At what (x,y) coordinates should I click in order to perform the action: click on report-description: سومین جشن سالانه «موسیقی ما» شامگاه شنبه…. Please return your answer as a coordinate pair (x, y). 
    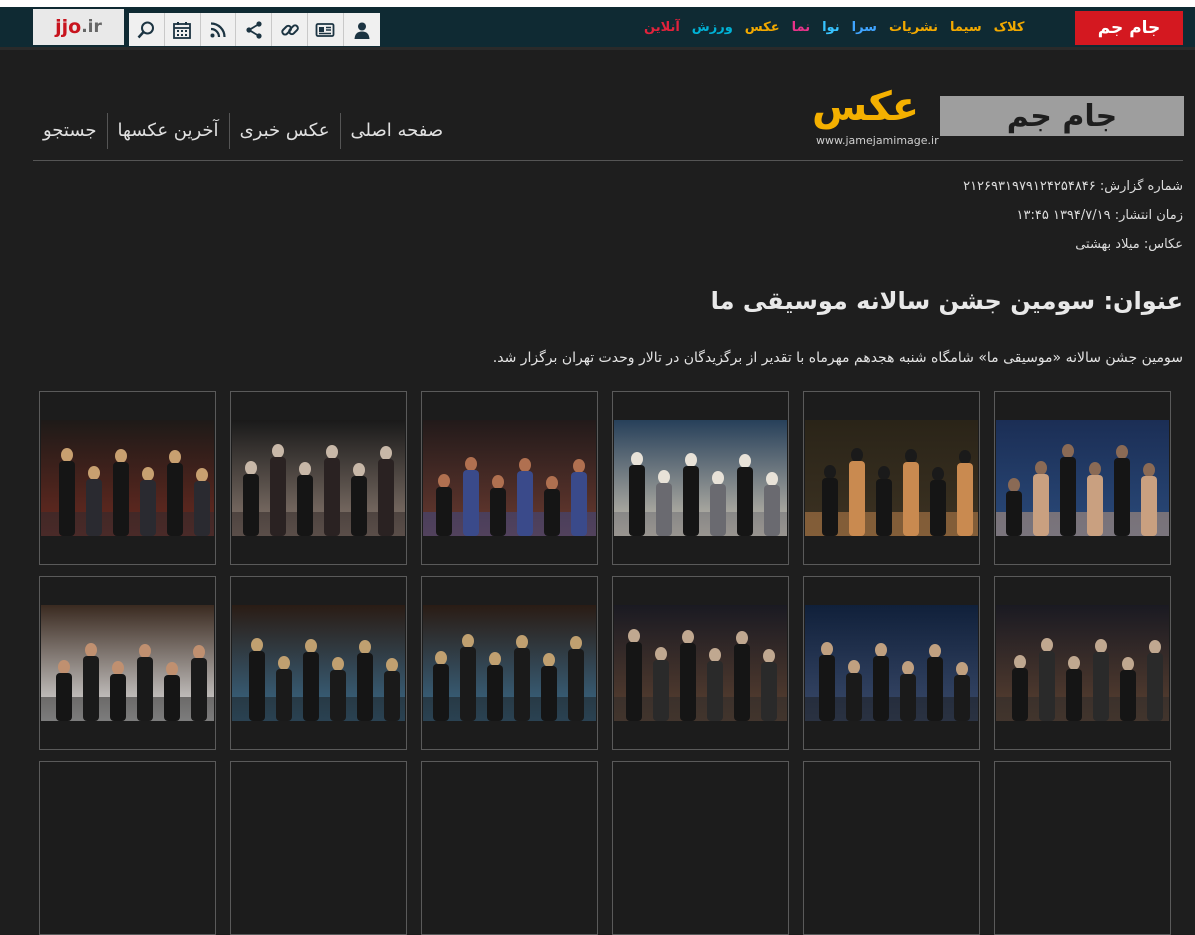
    Looking at the image, I should click on (837, 358).